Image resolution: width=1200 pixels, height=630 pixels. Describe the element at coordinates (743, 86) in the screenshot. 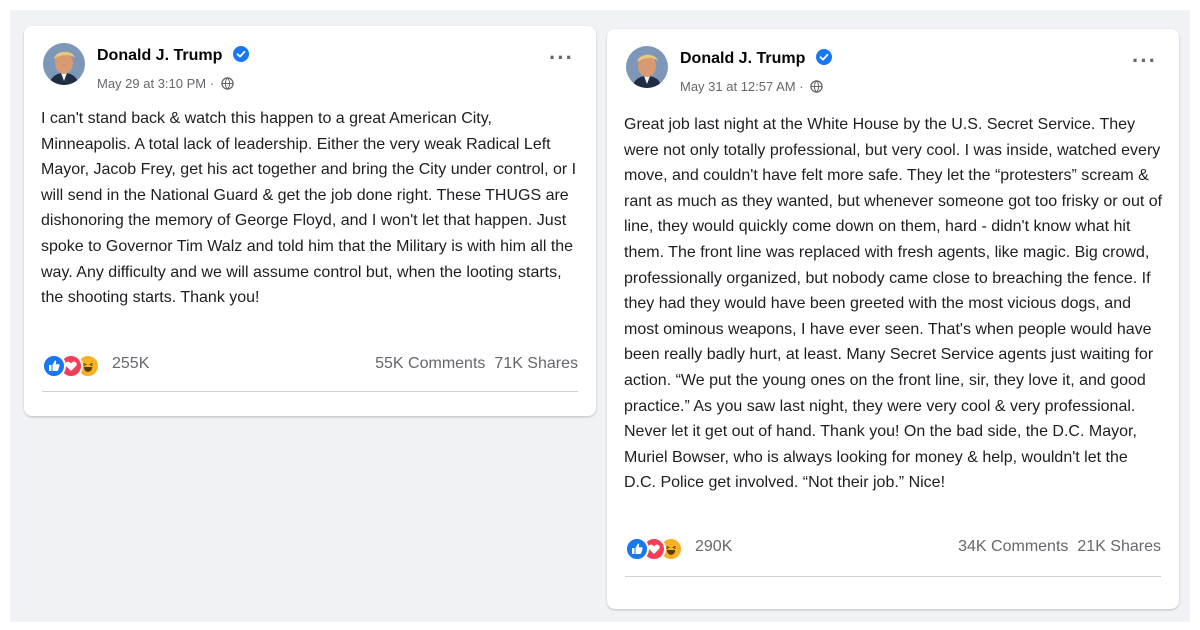

I see `post-timestamp: May 31 at 12:57 AM ·` at that location.